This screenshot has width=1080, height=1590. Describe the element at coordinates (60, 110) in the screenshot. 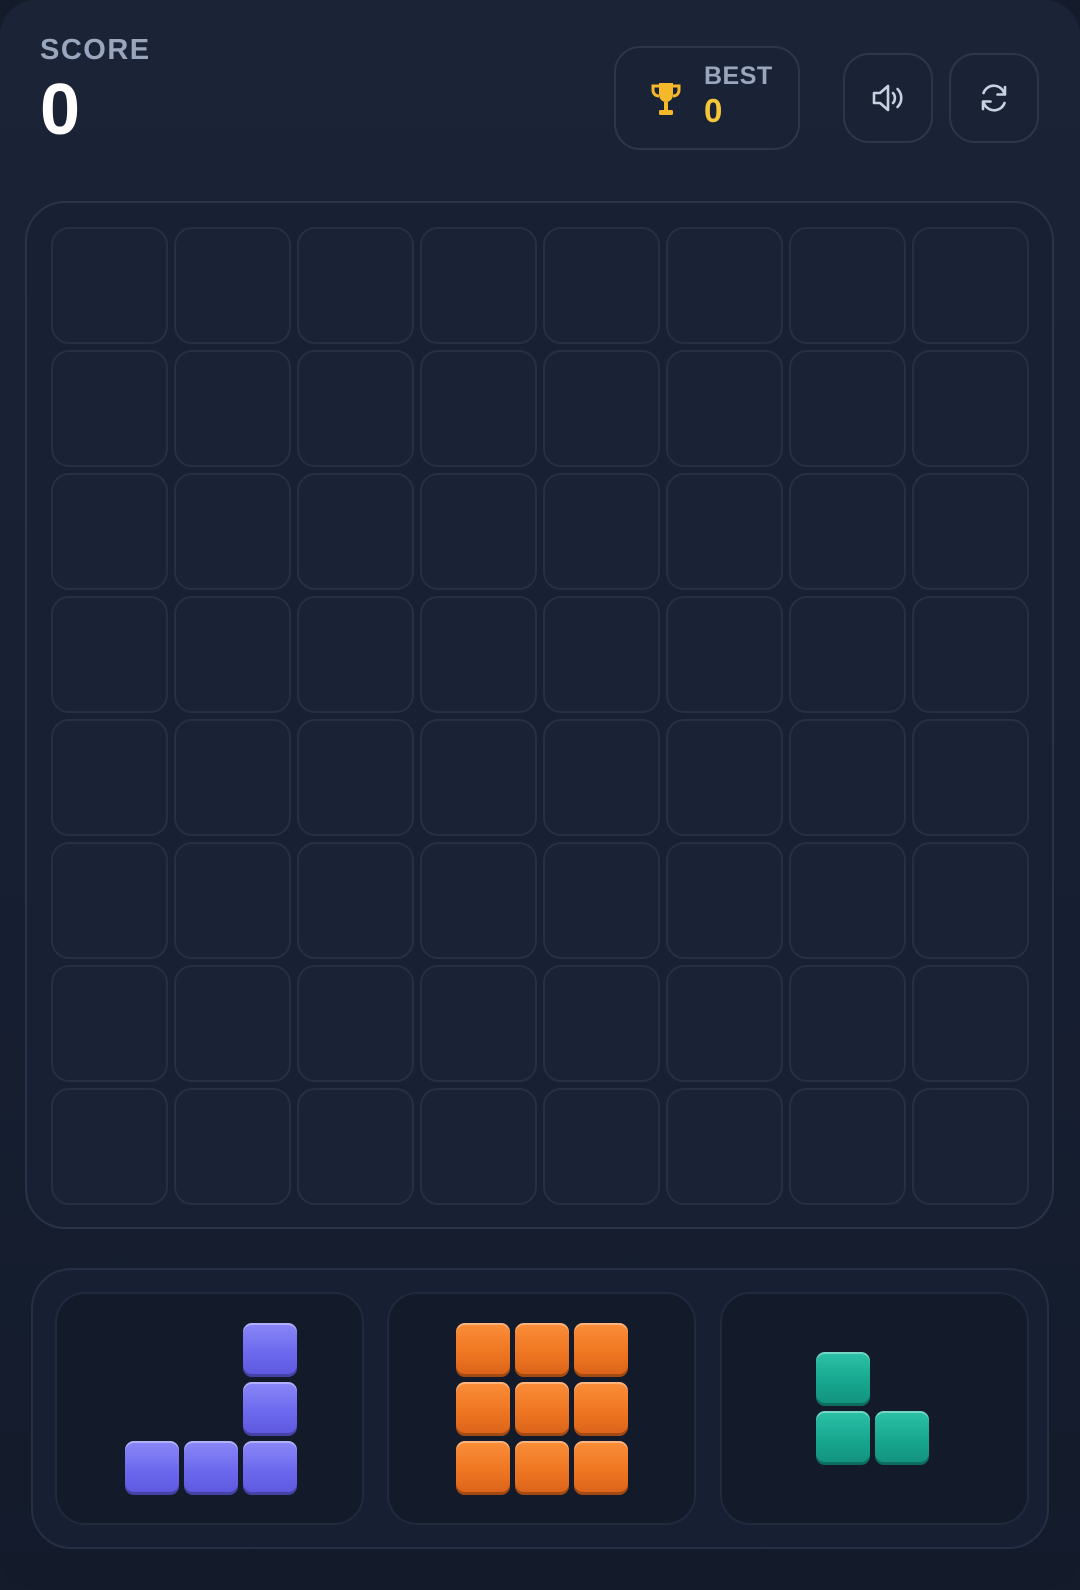

I see `score-value: 0` at that location.